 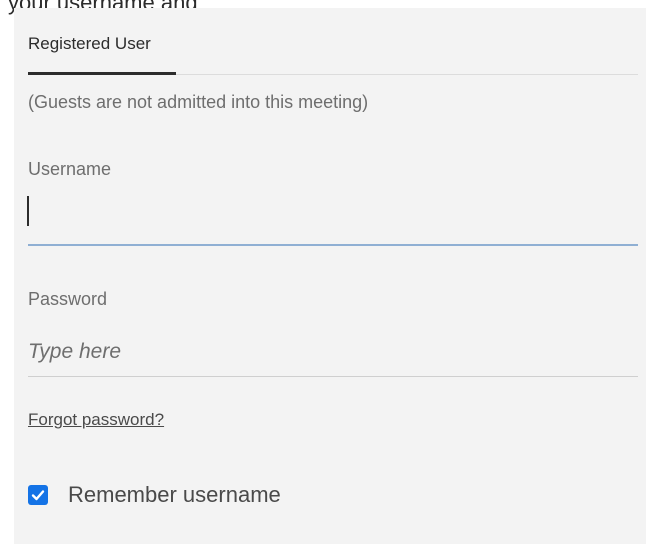 I want to click on username-input, so click(x=333, y=220).